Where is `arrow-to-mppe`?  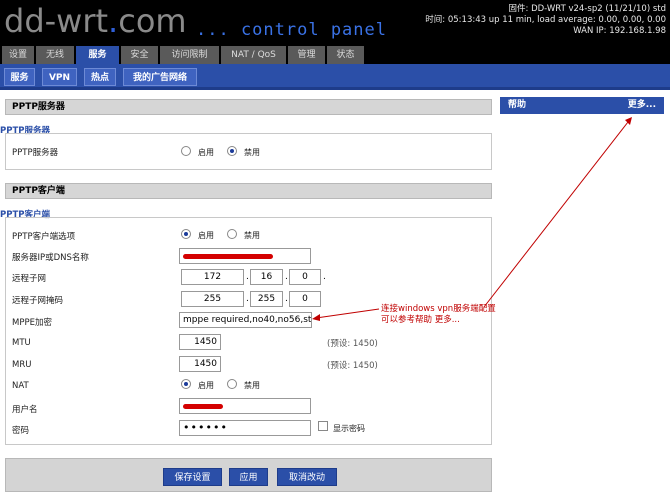 arrow-to-mppe is located at coordinates (347, 313).